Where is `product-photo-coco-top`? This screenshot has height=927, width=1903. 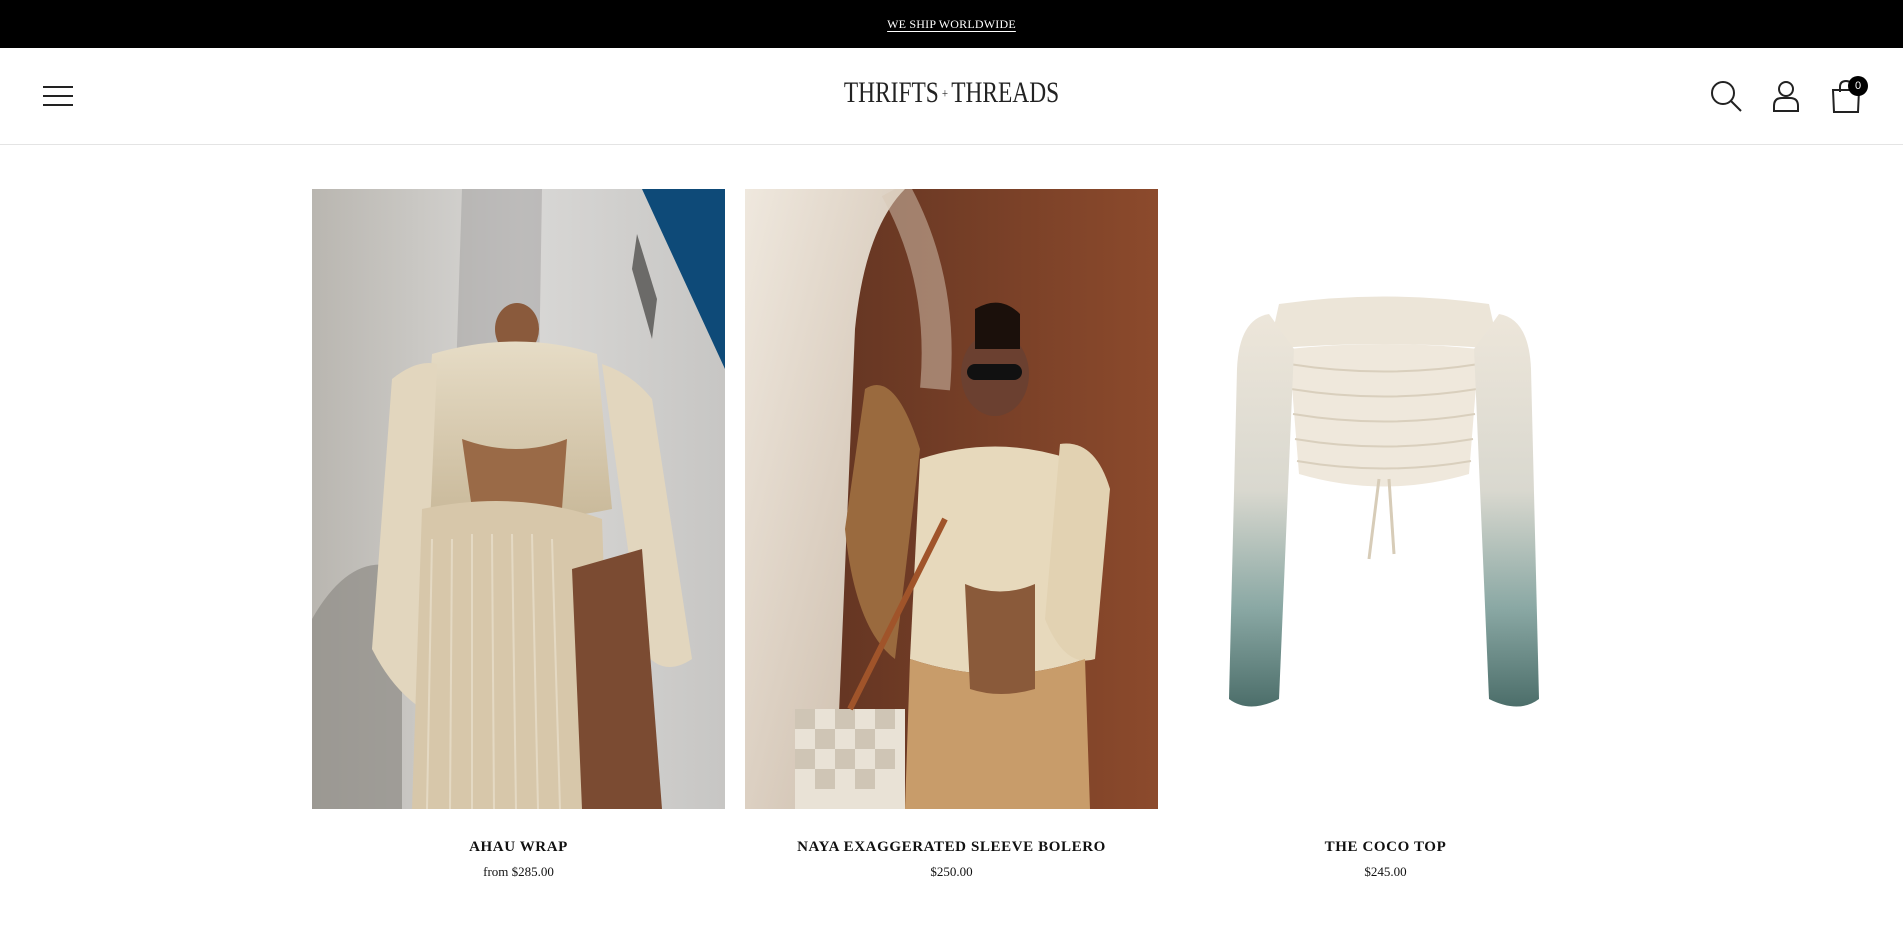 product-photo-coco-top is located at coordinates (1385, 499).